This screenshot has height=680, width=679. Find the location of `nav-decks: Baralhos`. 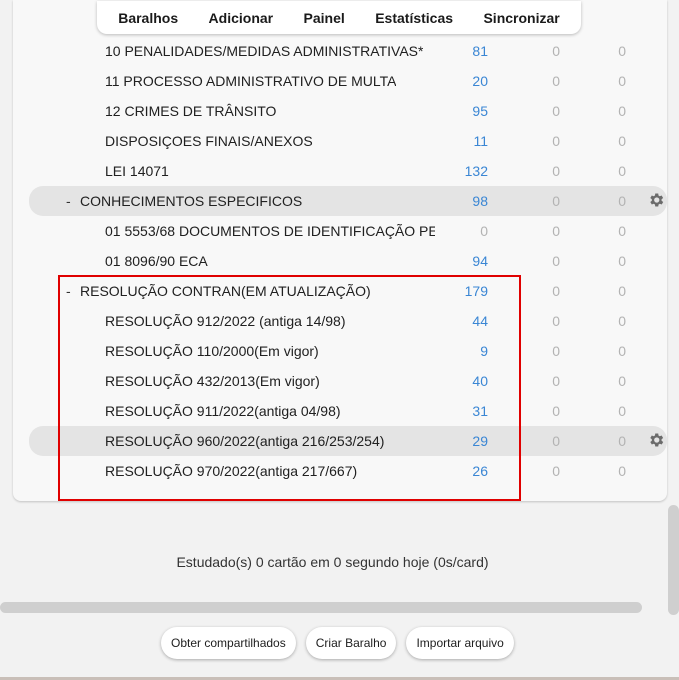

nav-decks: Baralhos is located at coordinates (148, 18).